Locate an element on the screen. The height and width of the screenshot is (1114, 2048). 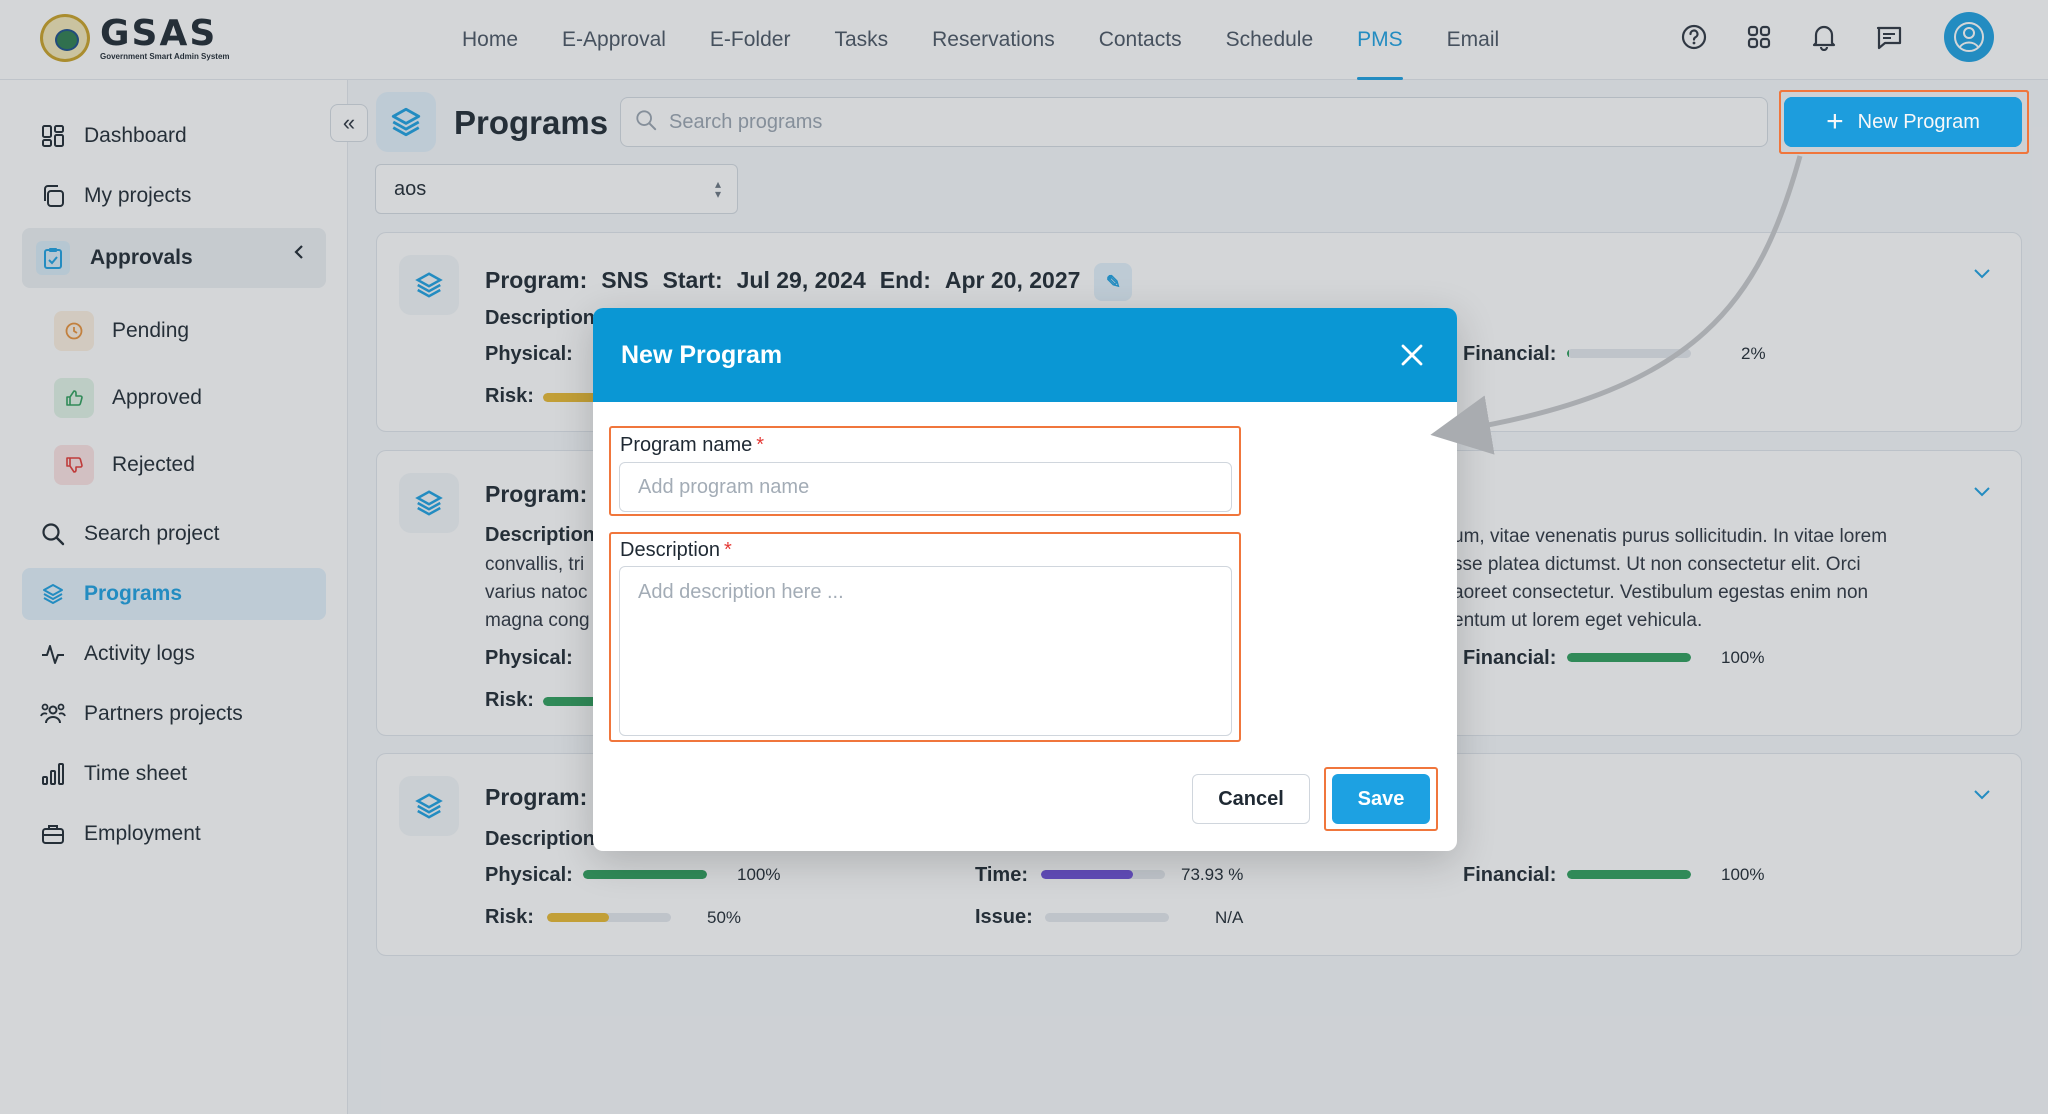
program-name-input is located at coordinates (925, 487).